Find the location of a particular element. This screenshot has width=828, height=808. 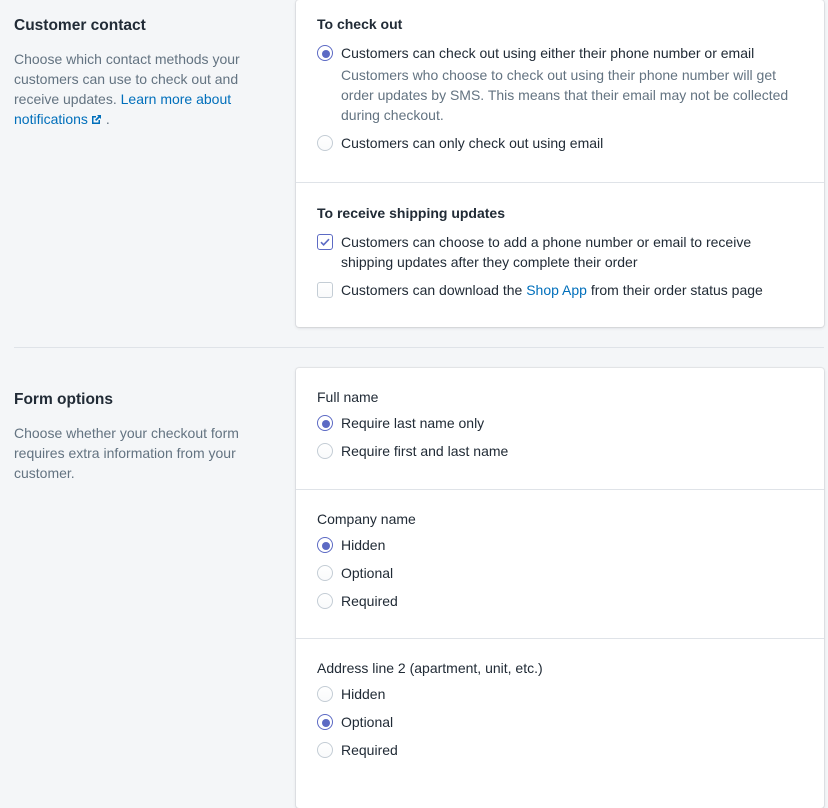

customer-contact-title: Customer contact is located at coordinates (80, 25).